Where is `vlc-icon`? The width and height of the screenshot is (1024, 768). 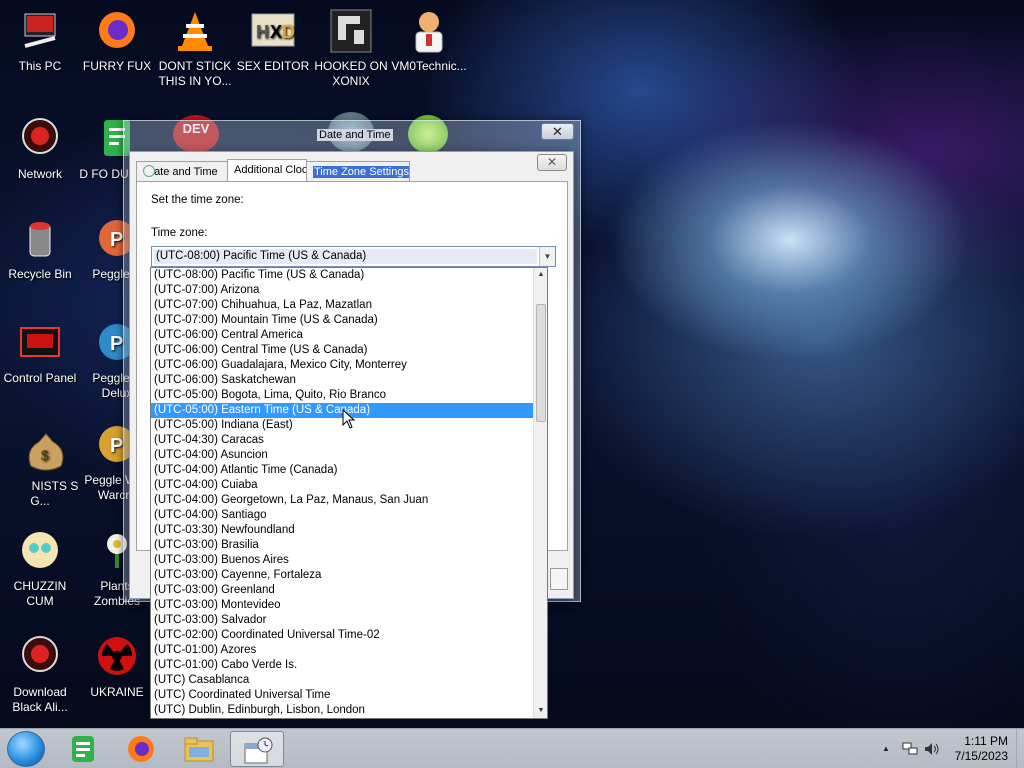
vlc-icon is located at coordinates (195, 31).